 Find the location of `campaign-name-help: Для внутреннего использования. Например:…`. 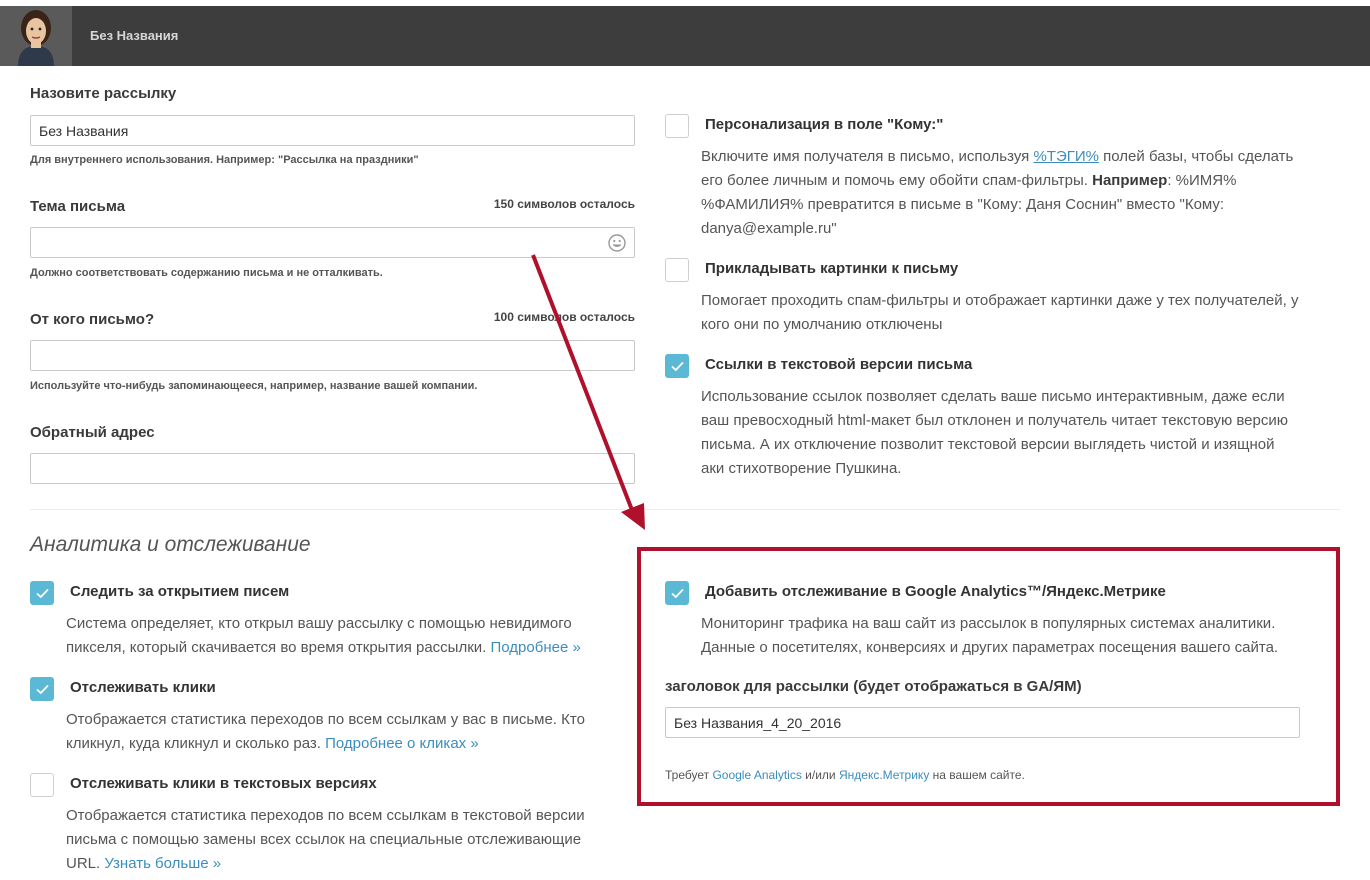

campaign-name-help: Для внутреннего использования. Например:… is located at coordinates (224, 160).